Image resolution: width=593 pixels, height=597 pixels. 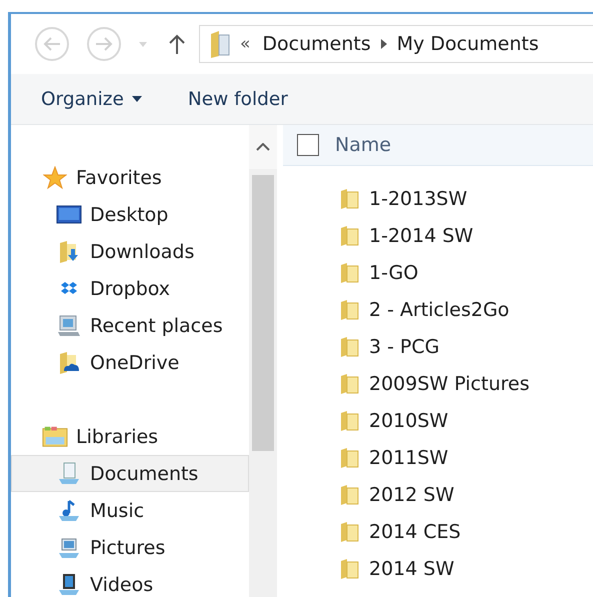 What do you see at coordinates (130, 510) in the screenshot?
I see `sidebar-item: Music` at bounding box center [130, 510].